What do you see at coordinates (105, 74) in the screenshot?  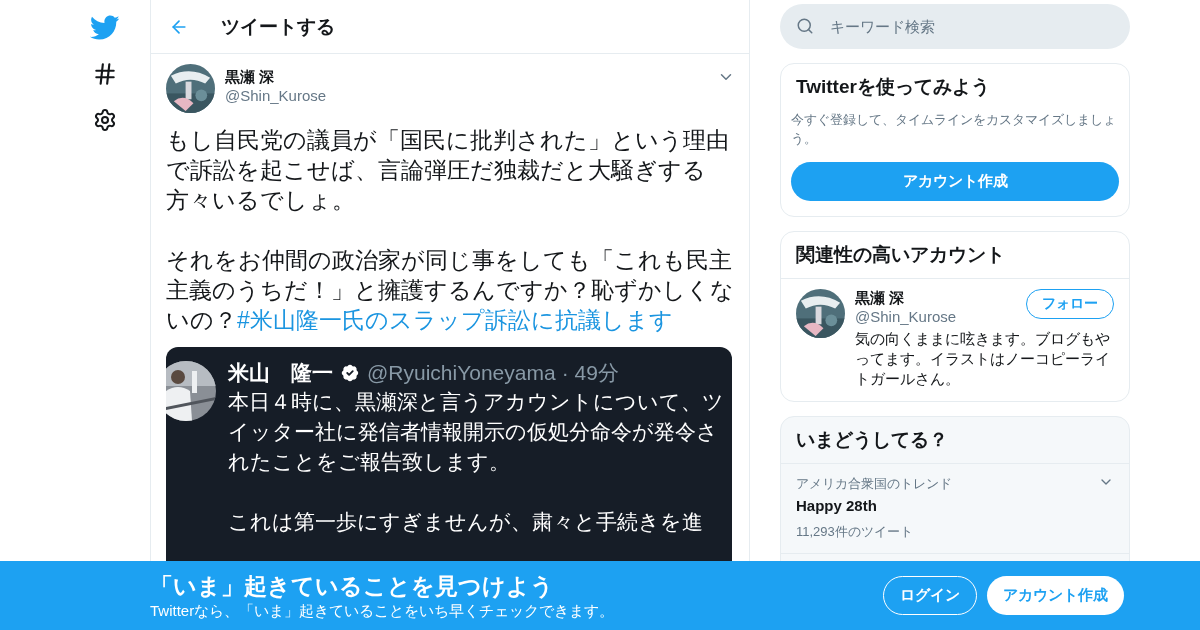 I see `hashtag-icon` at bounding box center [105, 74].